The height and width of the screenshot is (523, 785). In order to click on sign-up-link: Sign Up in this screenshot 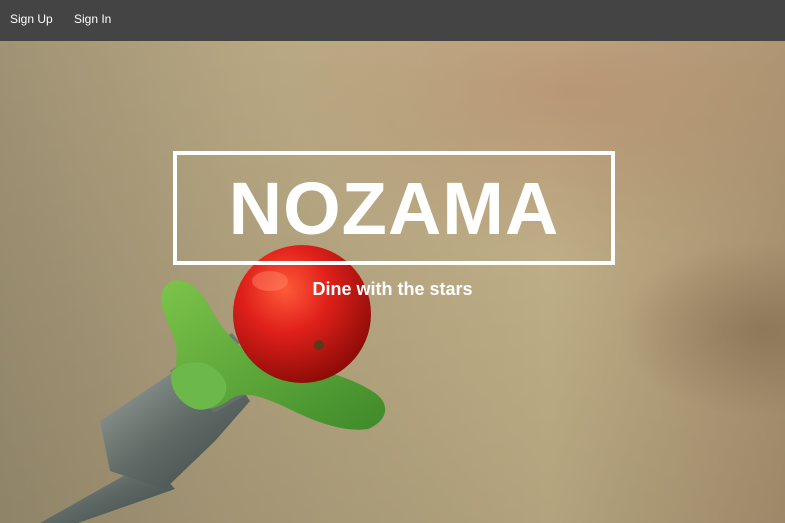, I will do `click(31, 19)`.